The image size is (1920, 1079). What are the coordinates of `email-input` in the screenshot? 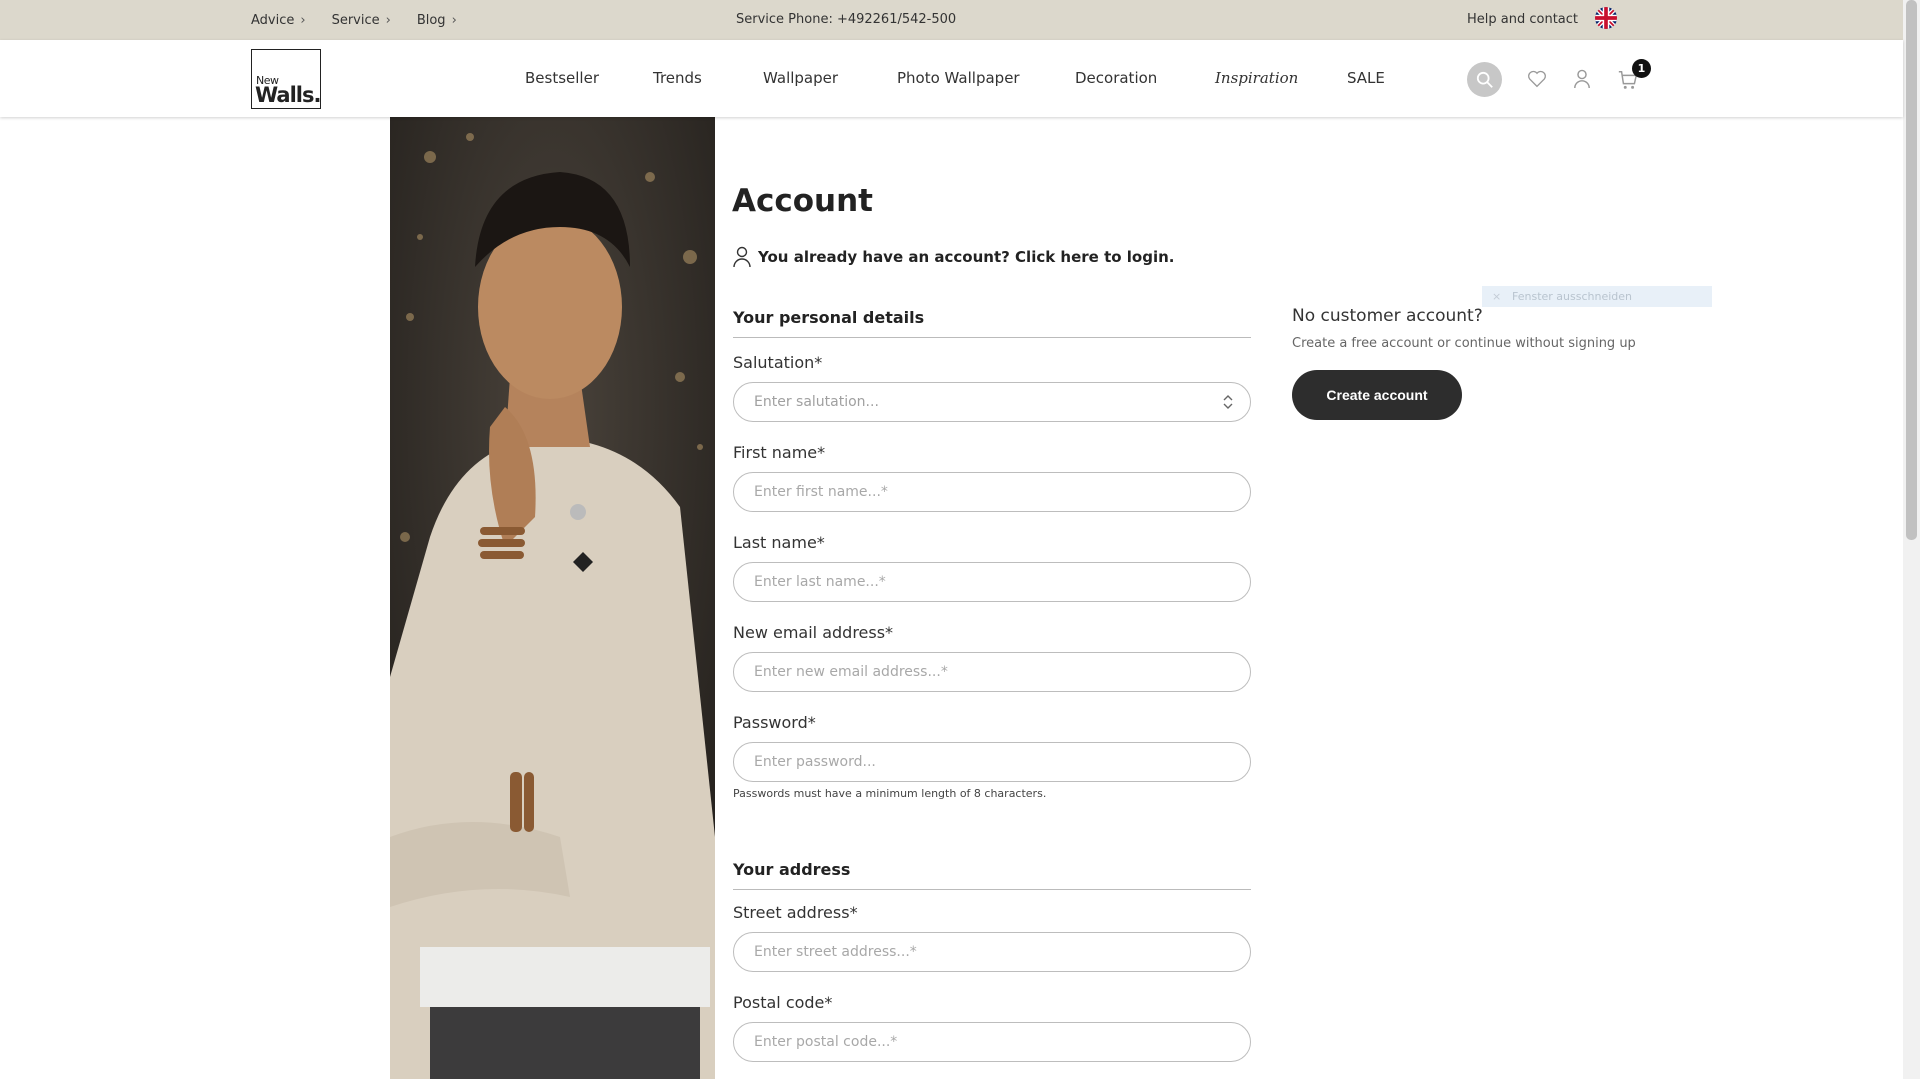 It's located at (992, 672).